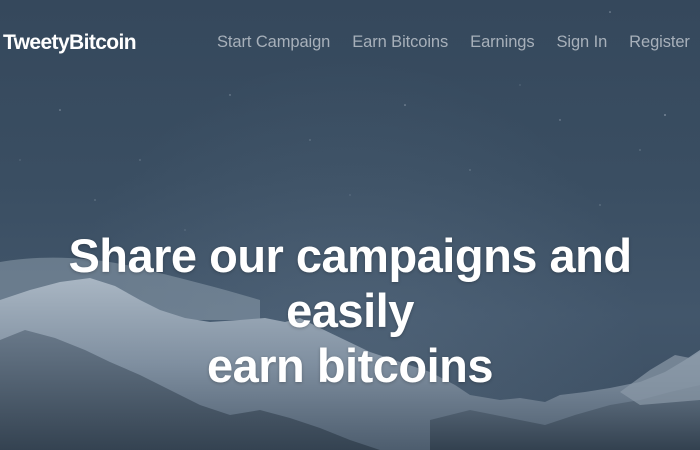 This screenshot has width=700, height=450. What do you see at coordinates (582, 42) in the screenshot?
I see `nav-link-sign-in: Sign In` at bounding box center [582, 42].